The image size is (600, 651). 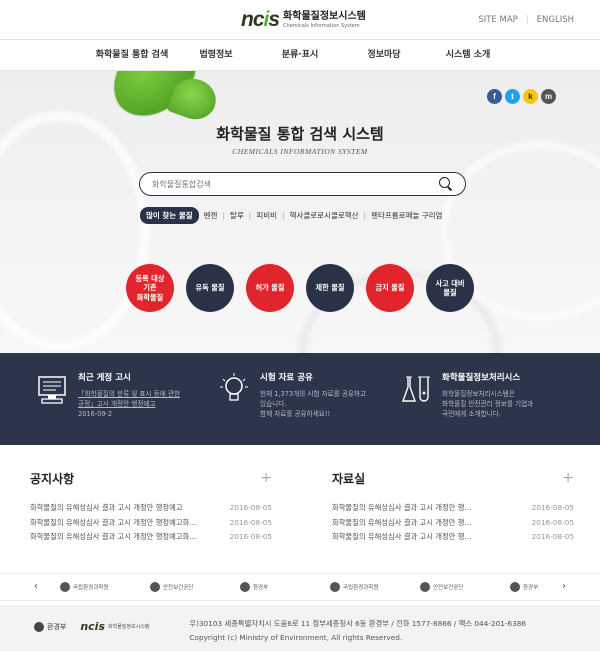 What do you see at coordinates (349, 479) in the screenshot?
I see `archive-title: 자료실` at bounding box center [349, 479].